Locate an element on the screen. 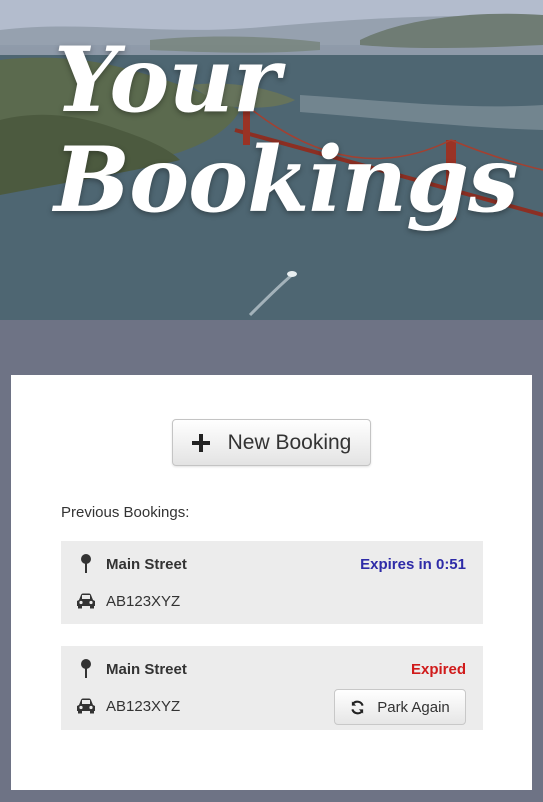 The width and height of the screenshot is (543, 802). new-booking-button: New Booking is located at coordinates (271, 442).